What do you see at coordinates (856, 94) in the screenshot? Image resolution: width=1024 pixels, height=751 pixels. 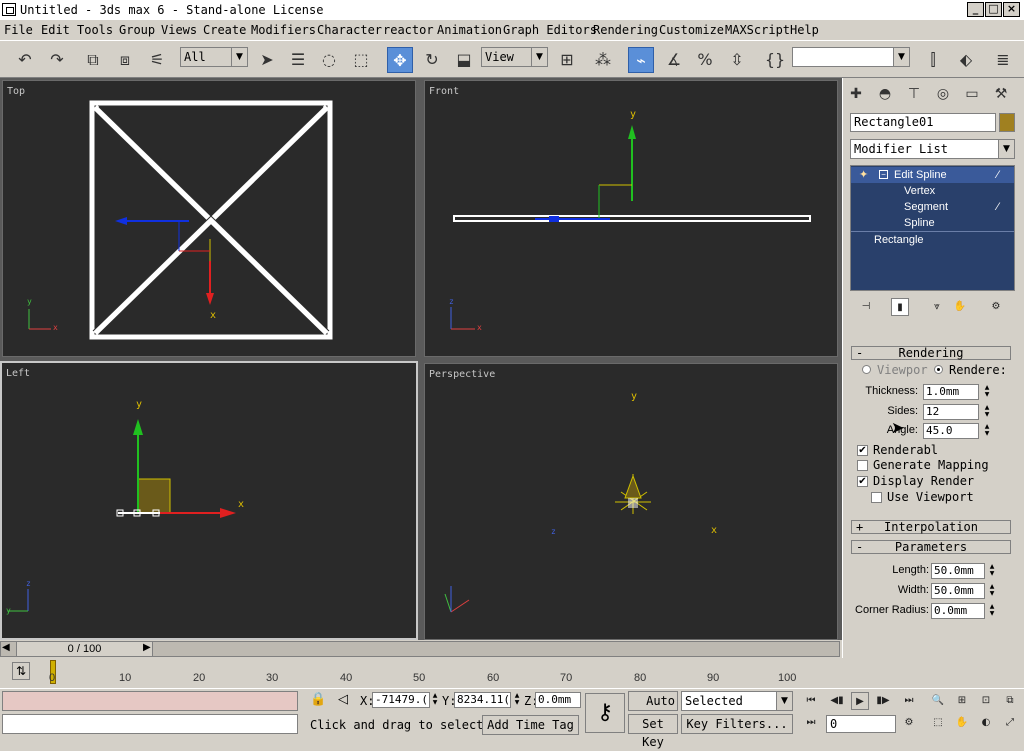 I see `create-tab-icon: ✚` at bounding box center [856, 94].